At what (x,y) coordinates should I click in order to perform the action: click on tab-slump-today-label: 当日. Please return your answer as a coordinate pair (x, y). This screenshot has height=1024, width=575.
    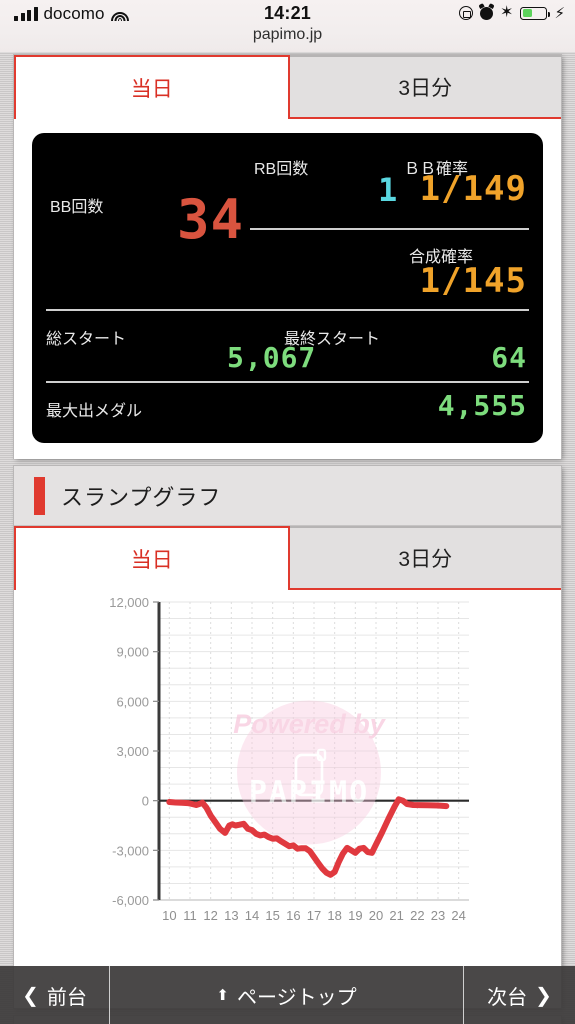
    Looking at the image, I should click on (151, 560).